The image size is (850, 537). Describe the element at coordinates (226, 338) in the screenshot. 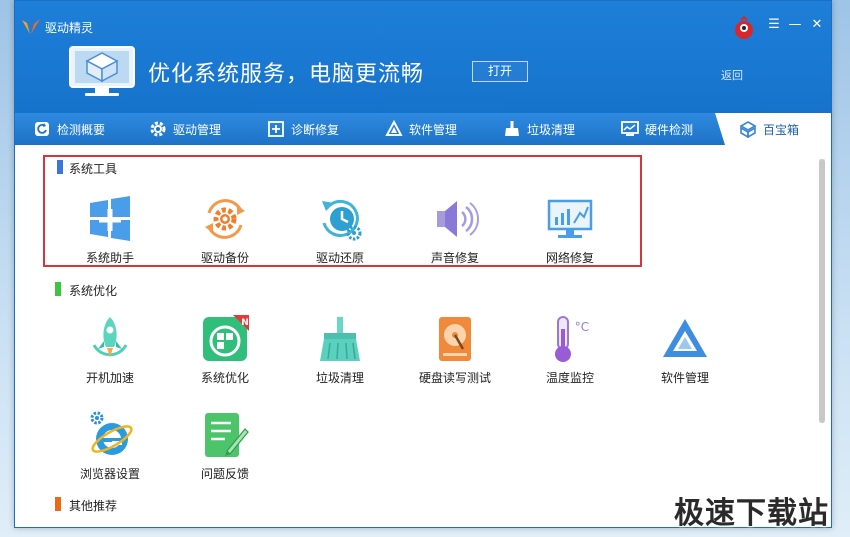

I see `optimize-icon: N` at that location.